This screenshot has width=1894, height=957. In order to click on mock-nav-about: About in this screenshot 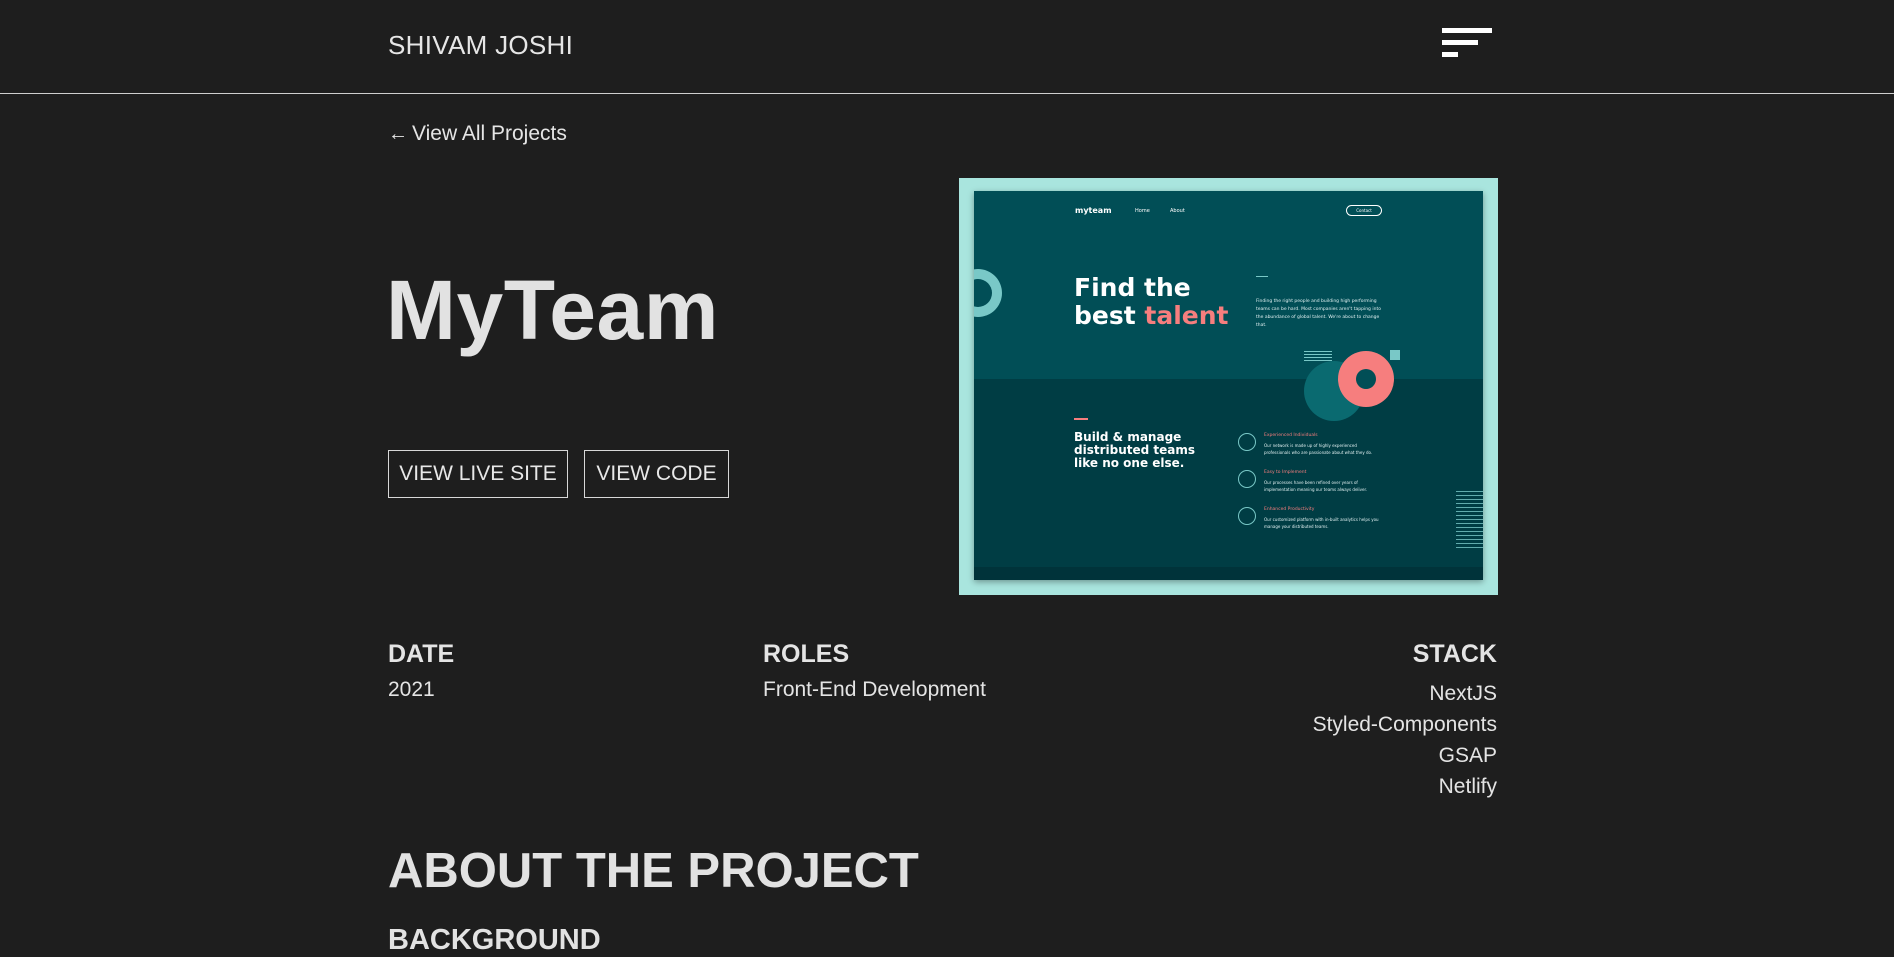, I will do `click(1177, 211)`.